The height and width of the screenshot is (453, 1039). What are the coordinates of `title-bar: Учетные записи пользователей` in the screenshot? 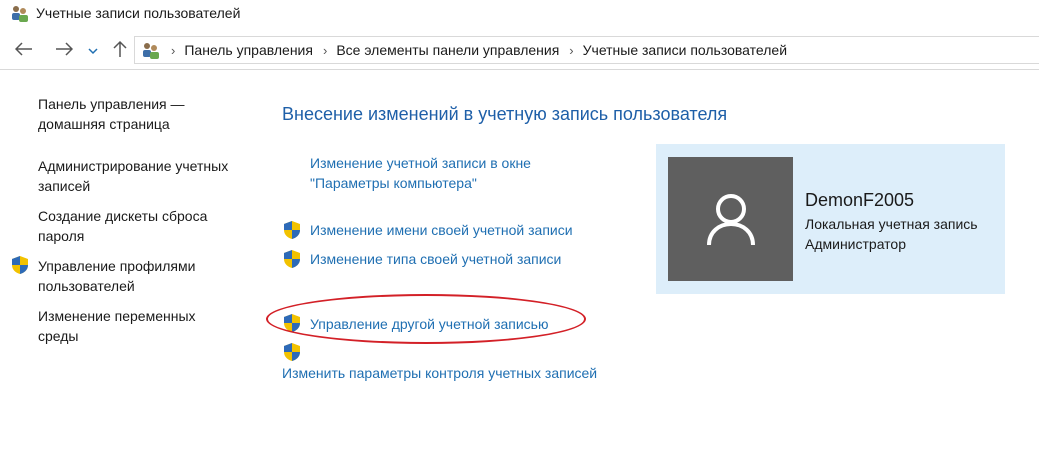 It's located at (519, 14).